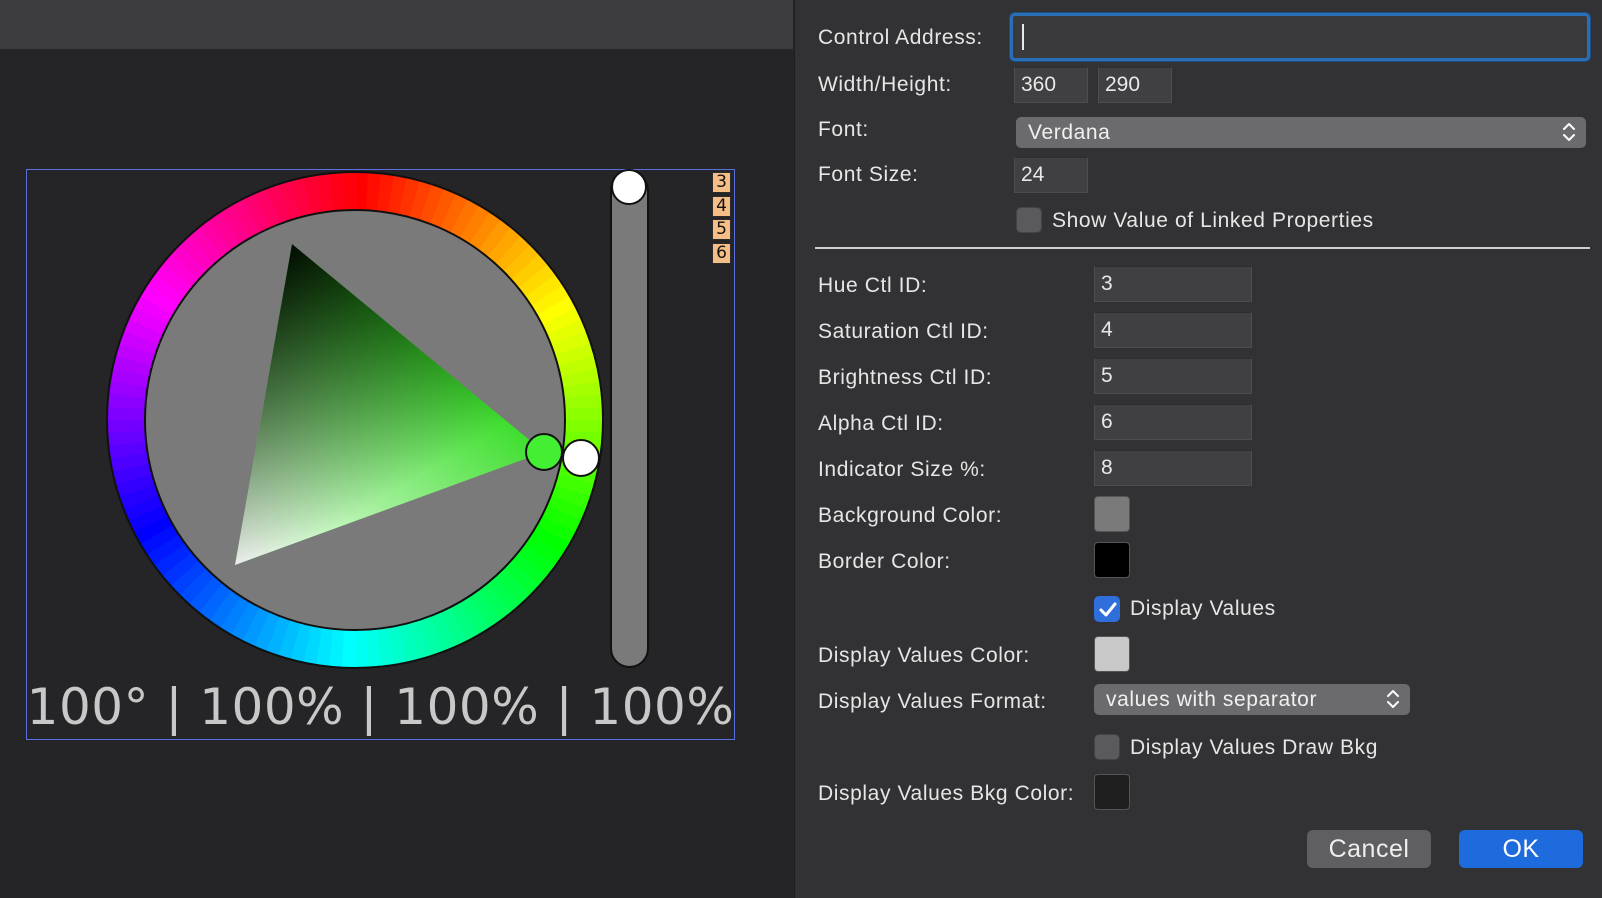 This screenshot has height=898, width=1602. Describe the element at coordinates (1173, 422) in the screenshot. I see `alpha-ctl-input: 6` at that location.